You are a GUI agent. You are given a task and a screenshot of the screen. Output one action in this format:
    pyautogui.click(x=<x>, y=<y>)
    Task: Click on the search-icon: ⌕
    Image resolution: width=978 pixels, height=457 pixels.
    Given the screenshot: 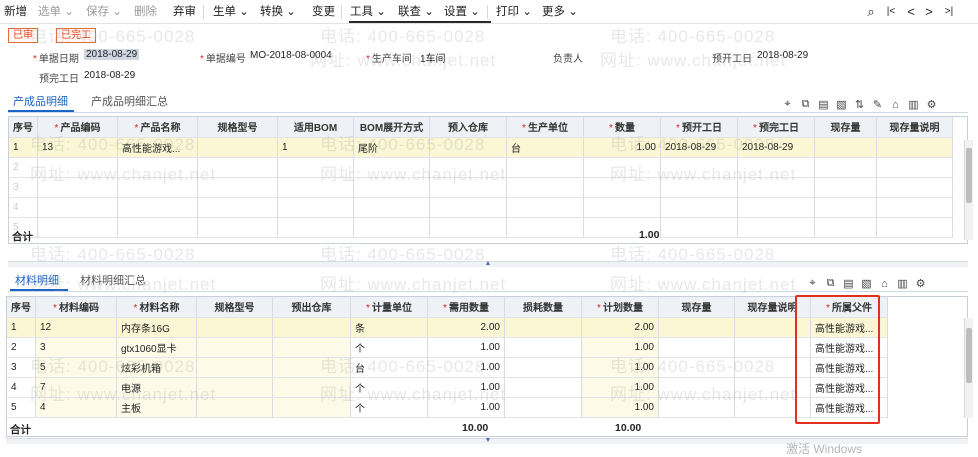 What is the action you would take?
    pyautogui.click(x=871, y=12)
    